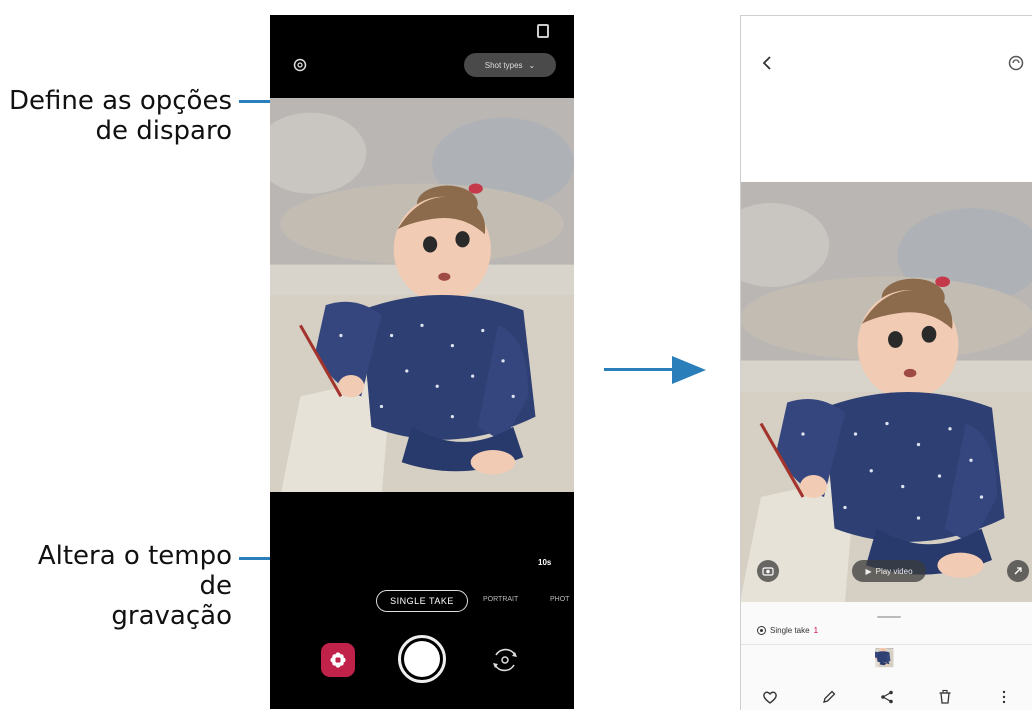 Image resolution: width=1032 pixels, height=710 pixels. What do you see at coordinates (829, 697) in the screenshot?
I see `edit-icon` at bounding box center [829, 697].